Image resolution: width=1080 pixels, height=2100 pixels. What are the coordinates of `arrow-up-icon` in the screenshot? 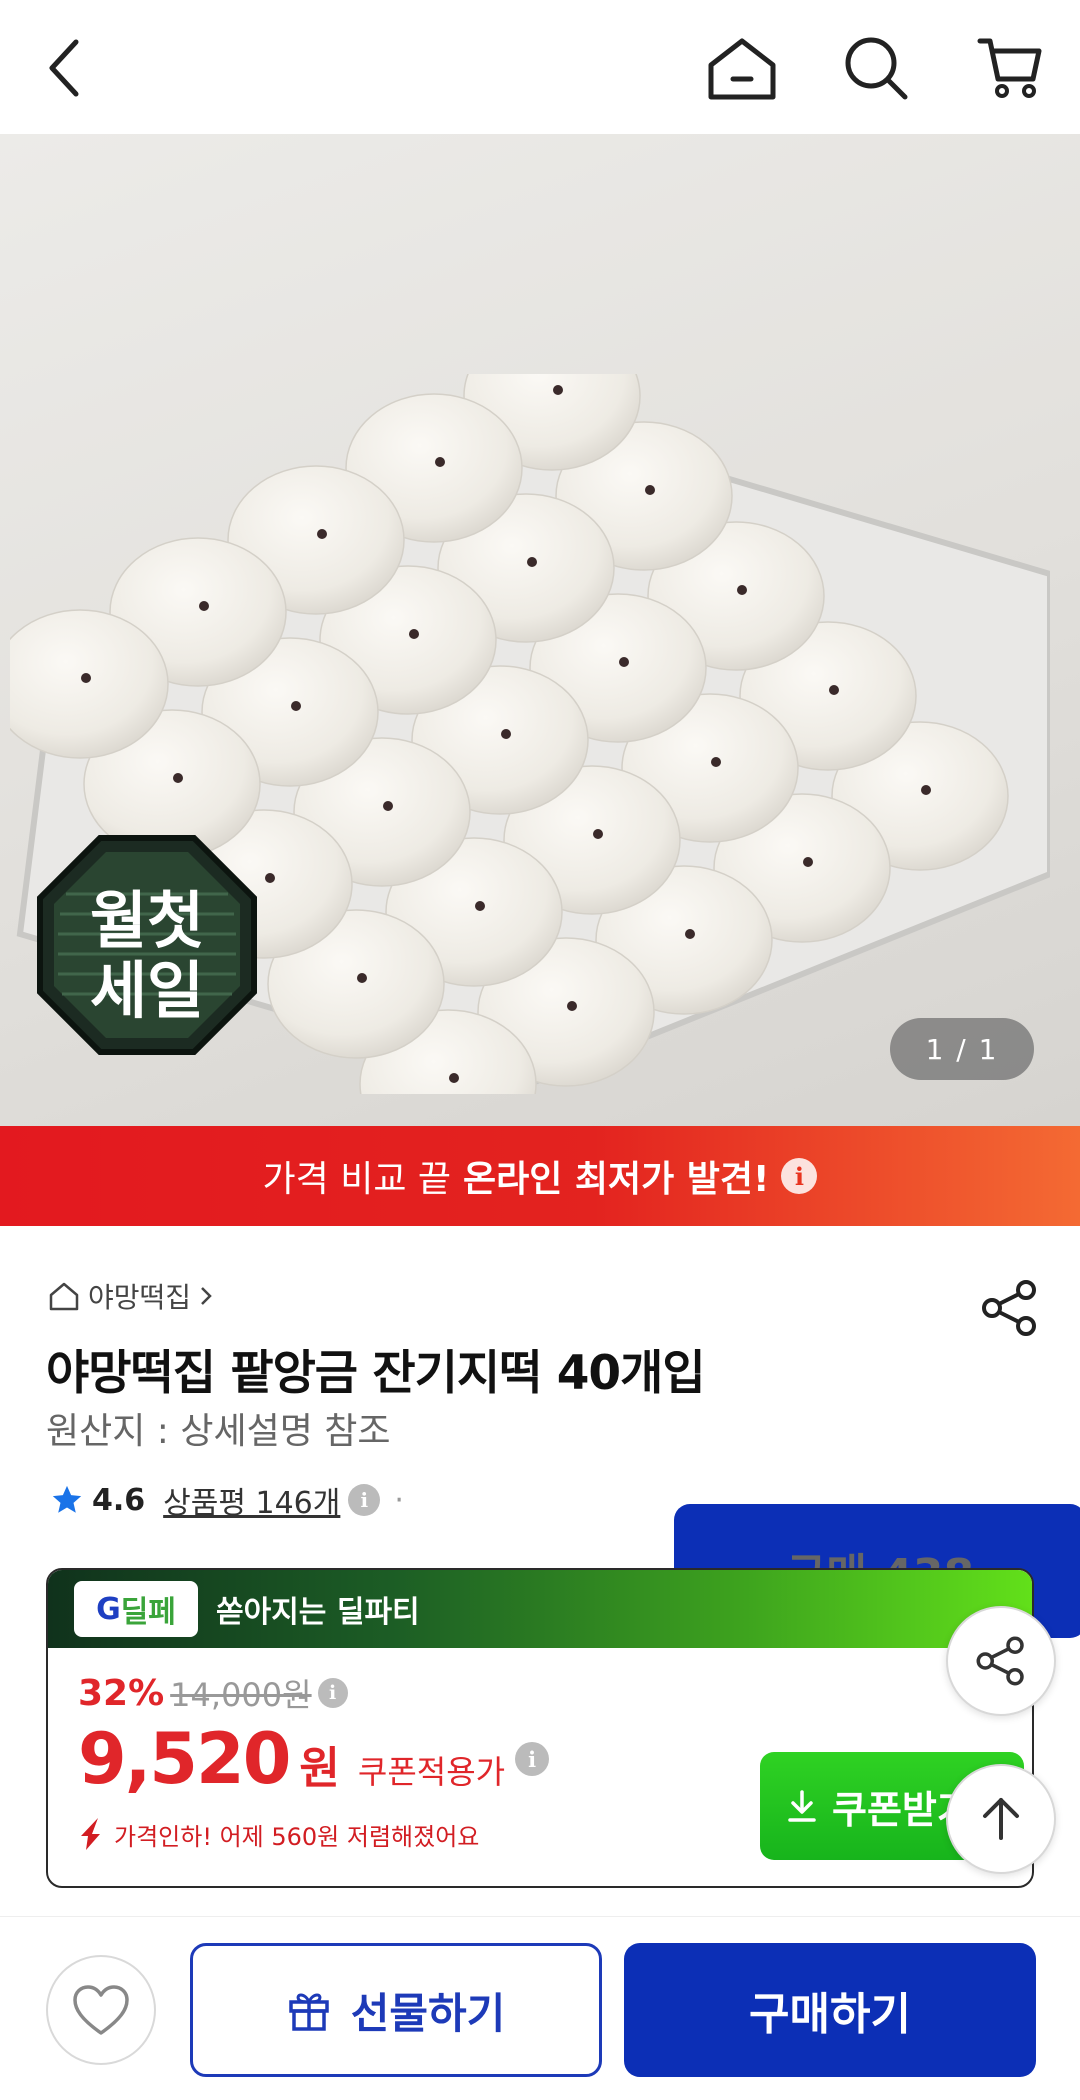 It's located at (1001, 1819).